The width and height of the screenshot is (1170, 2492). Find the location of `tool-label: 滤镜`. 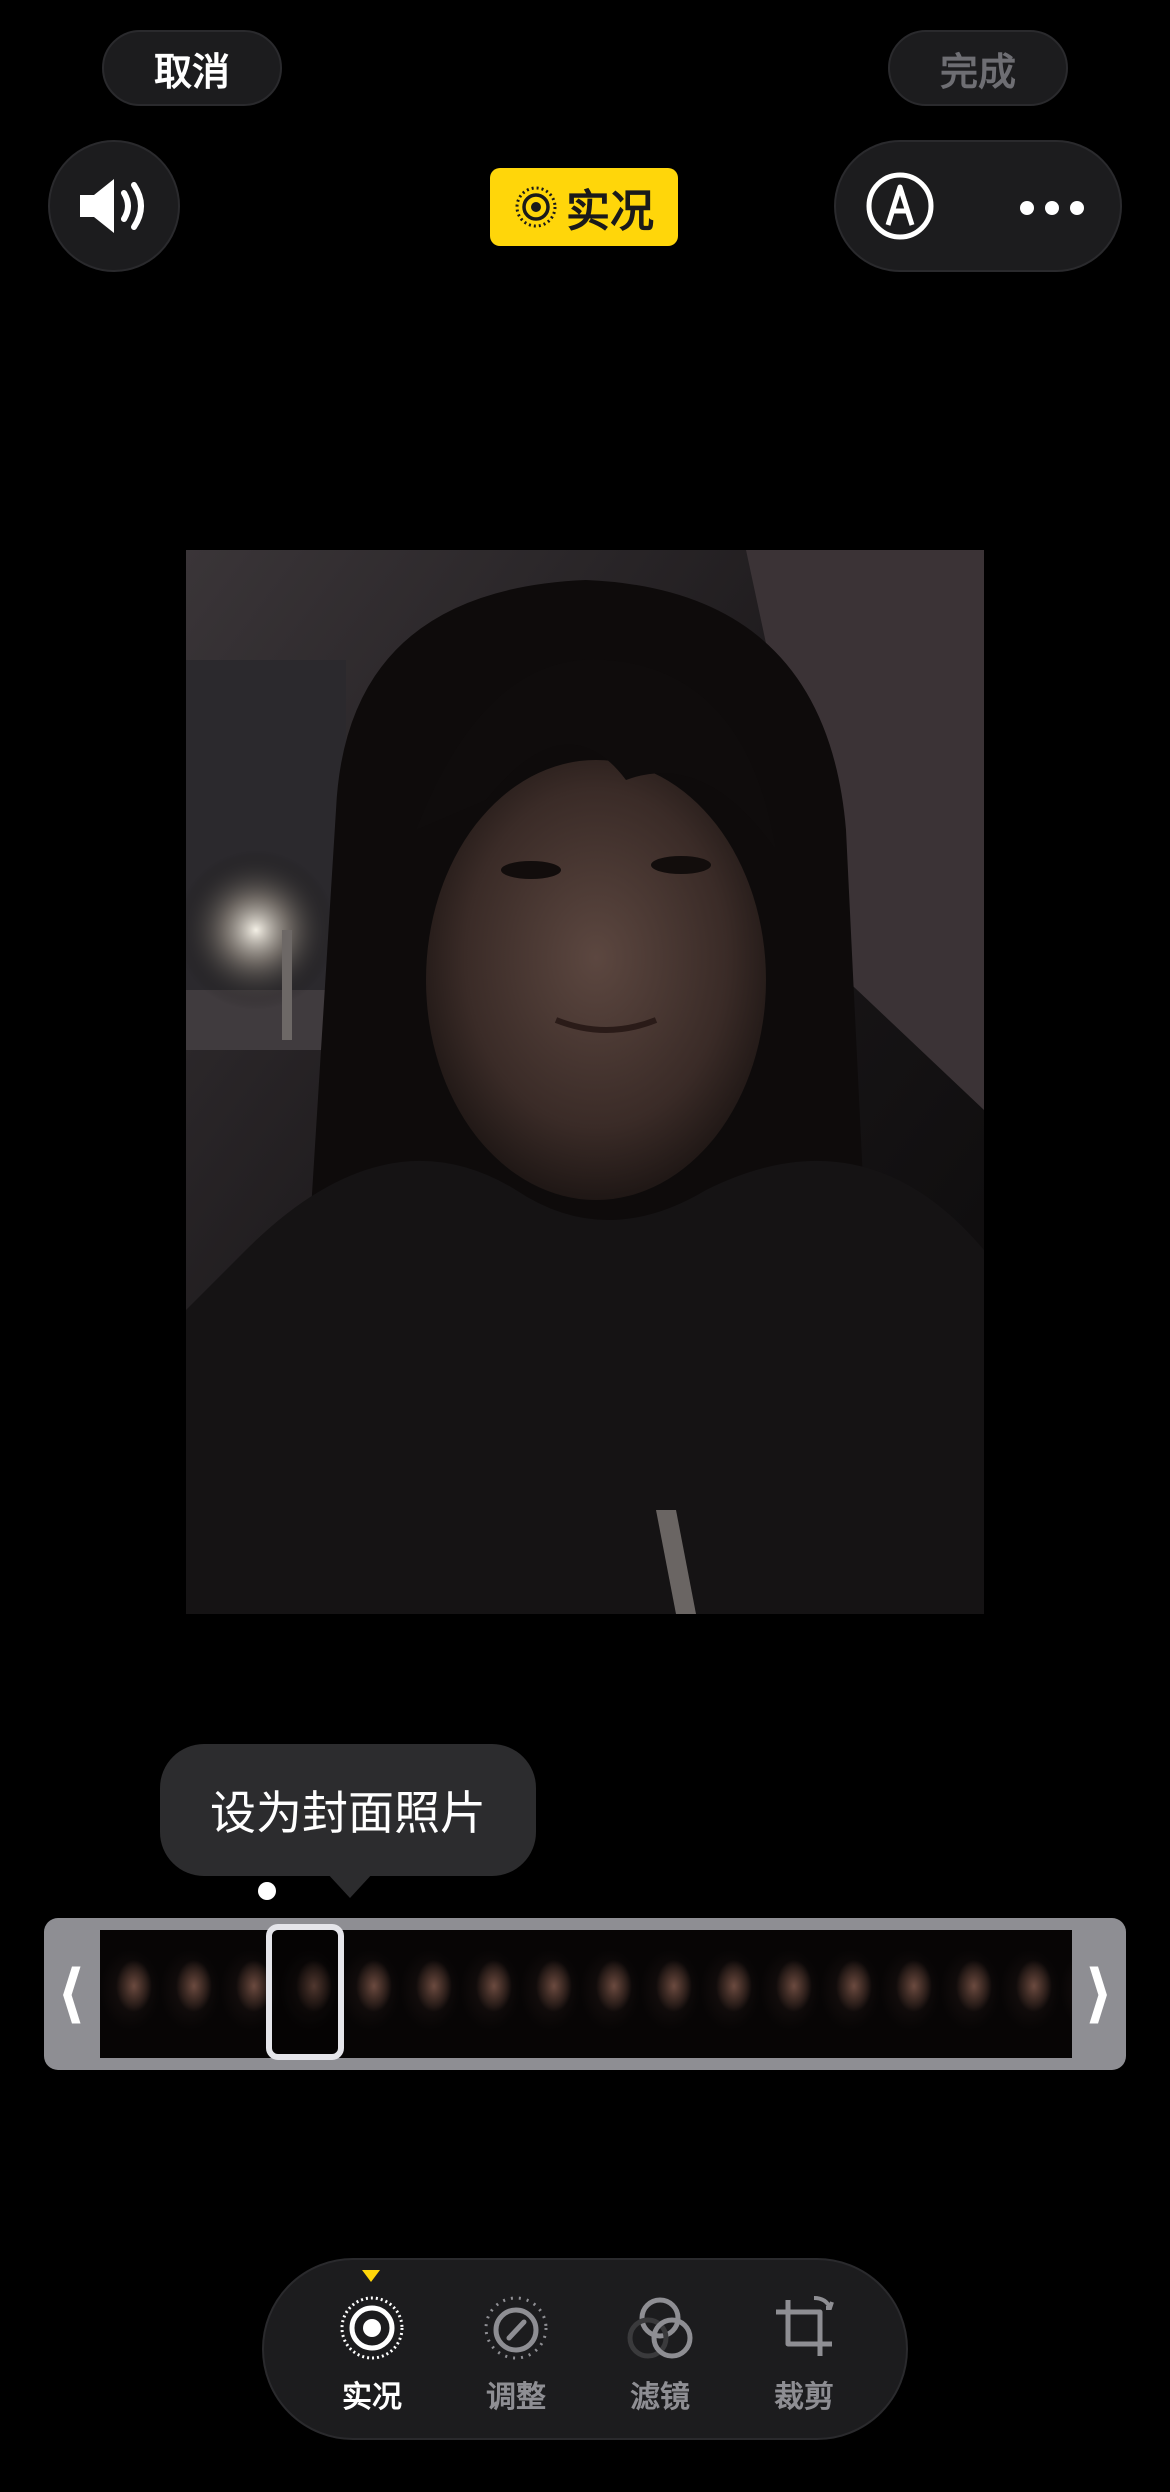

tool-label: 滤镜 is located at coordinates (660, 2397).